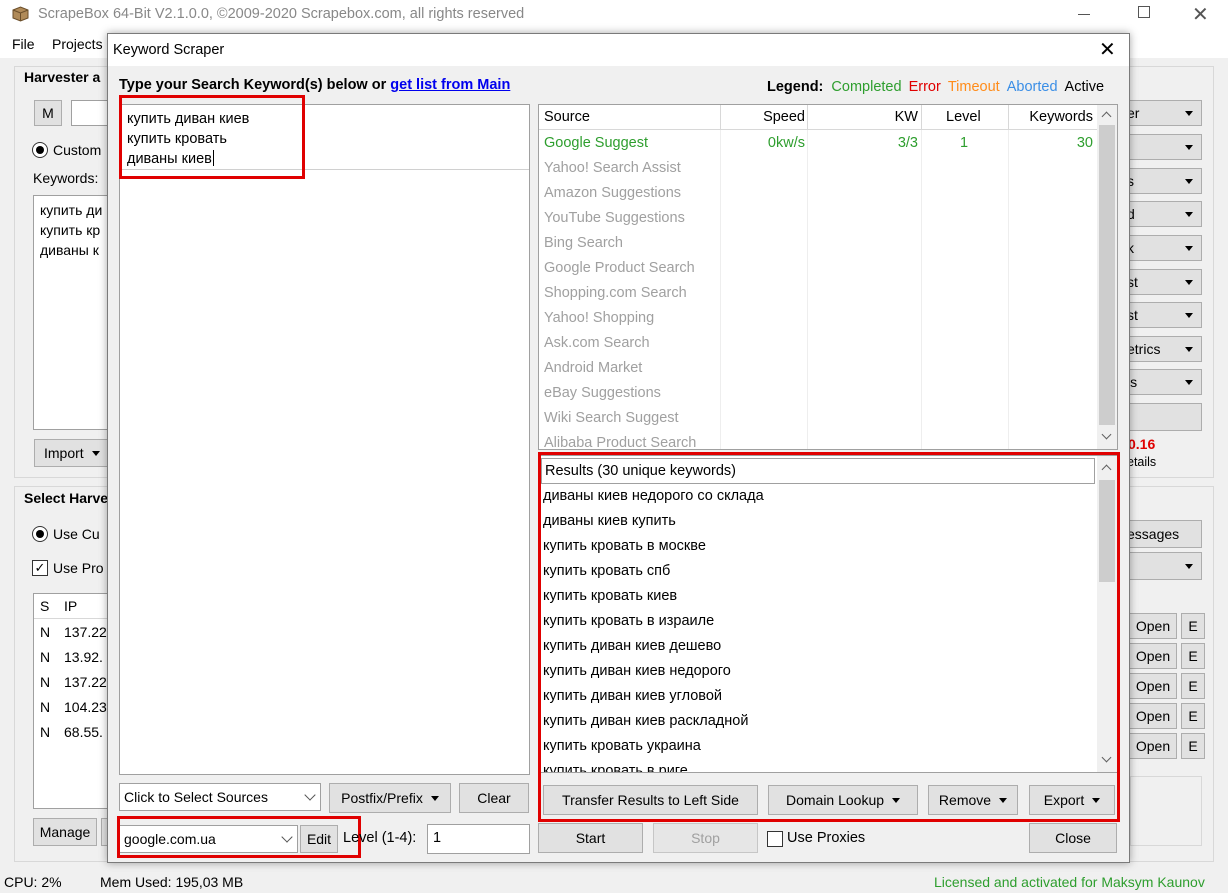 This screenshot has height=893, width=1228. Describe the element at coordinates (628, 625) in the screenshot. I see `list-item: купить кровать в израиле` at that location.